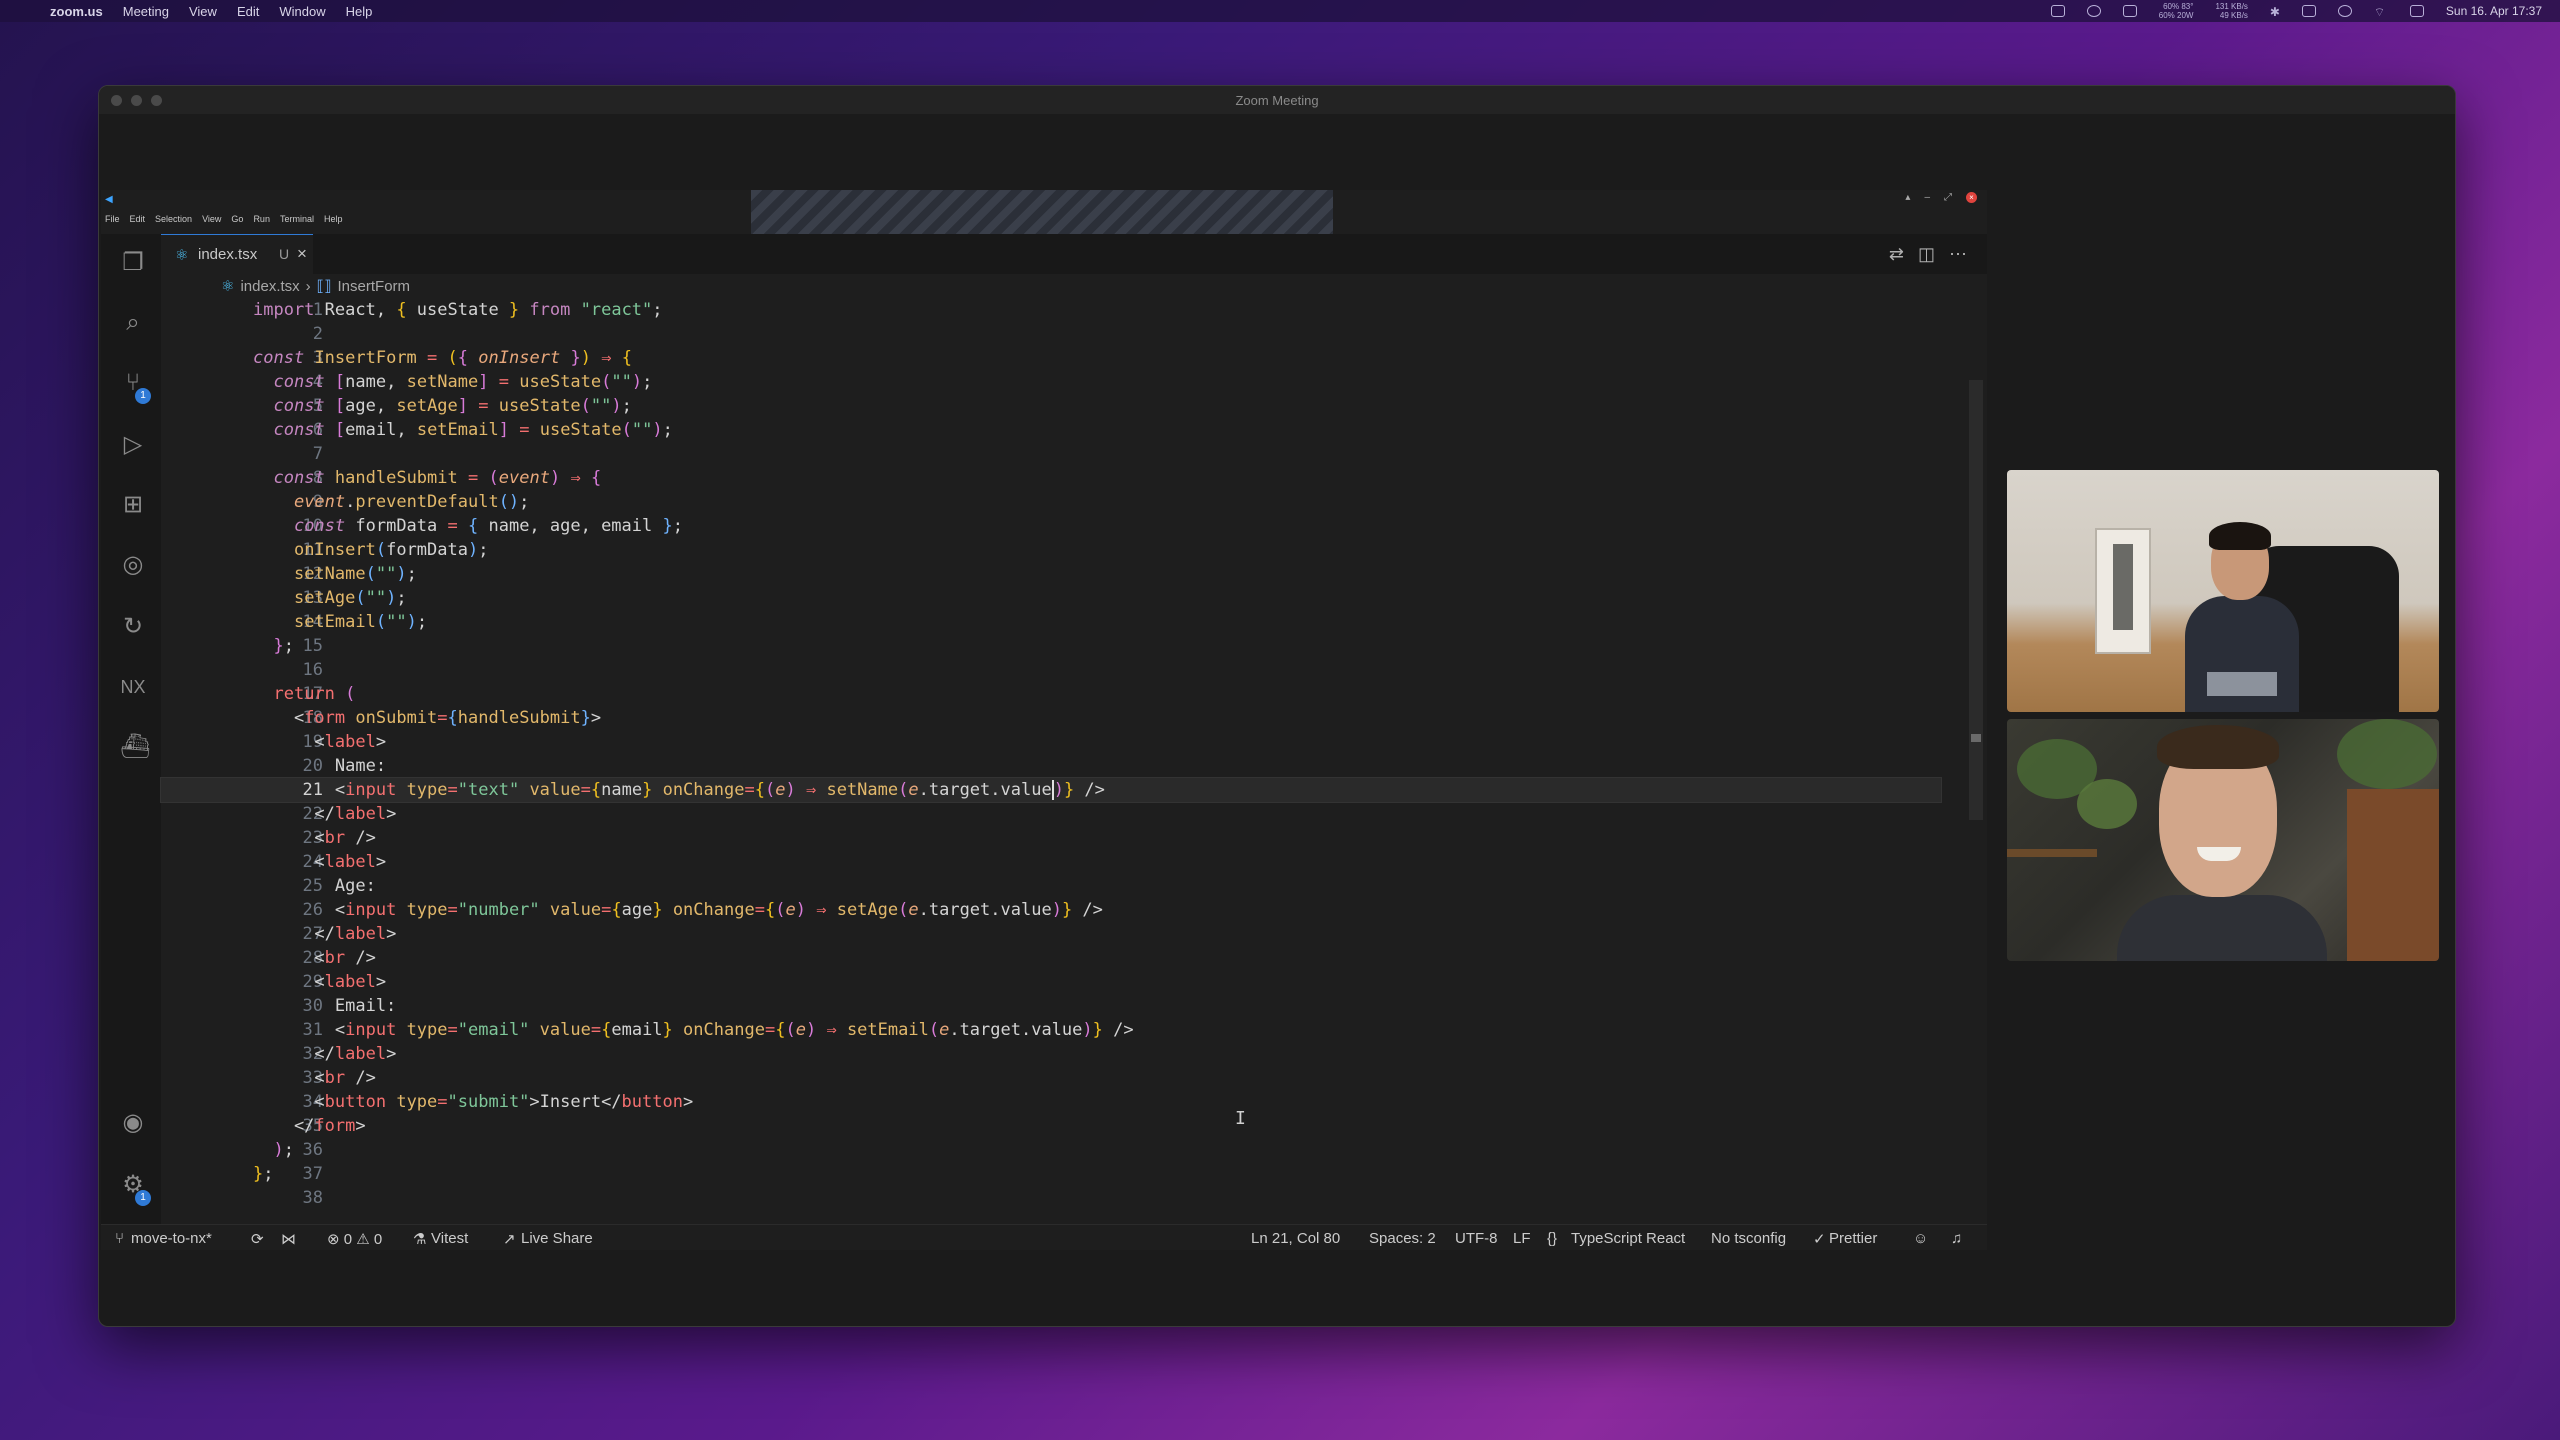 The image size is (2560, 1440). Describe the element at coordinates (1051, 334) in the screenshot. I see `code-line: 2` at that location.